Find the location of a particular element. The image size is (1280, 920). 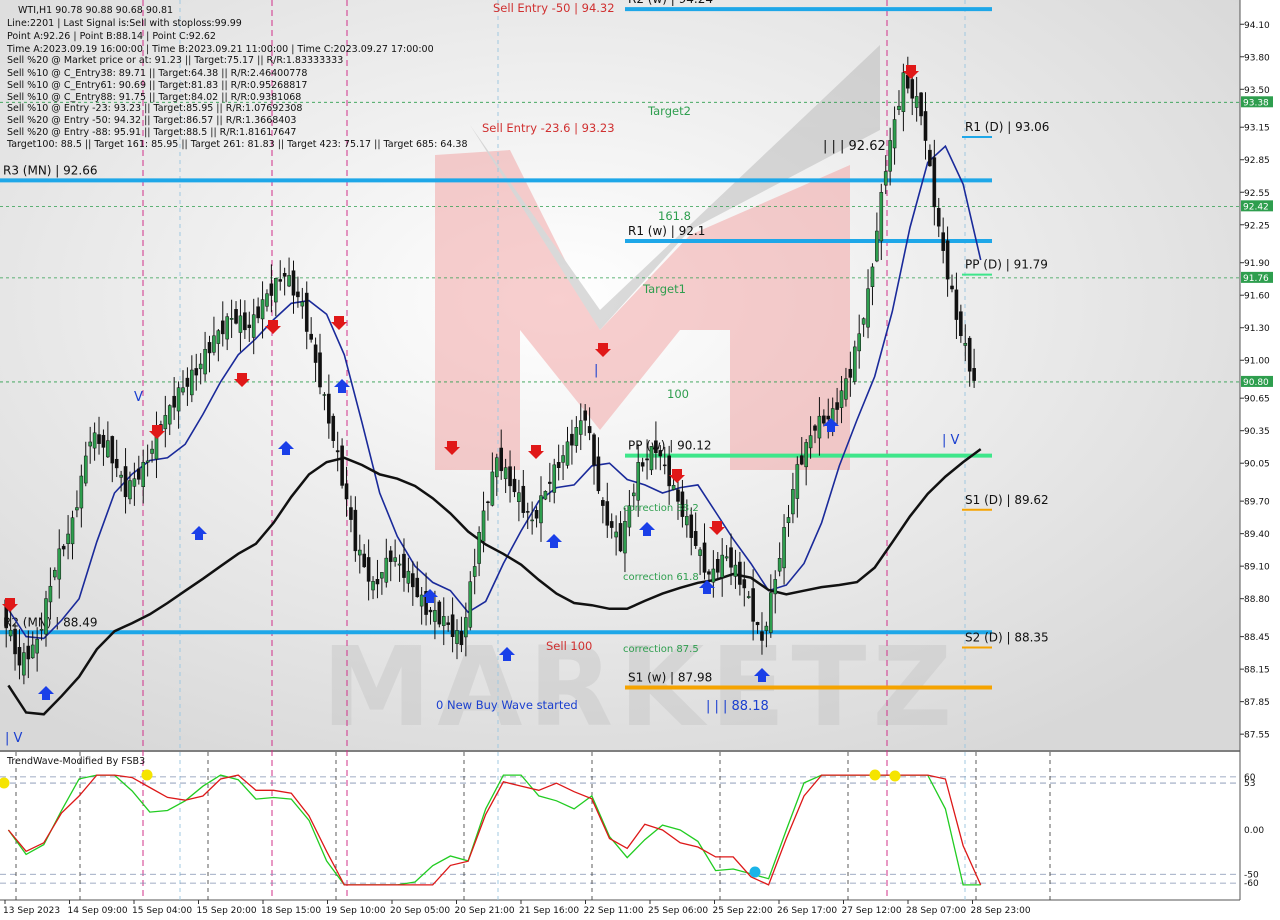

wave-iv-label: | V is located at coordinates (951, 440).